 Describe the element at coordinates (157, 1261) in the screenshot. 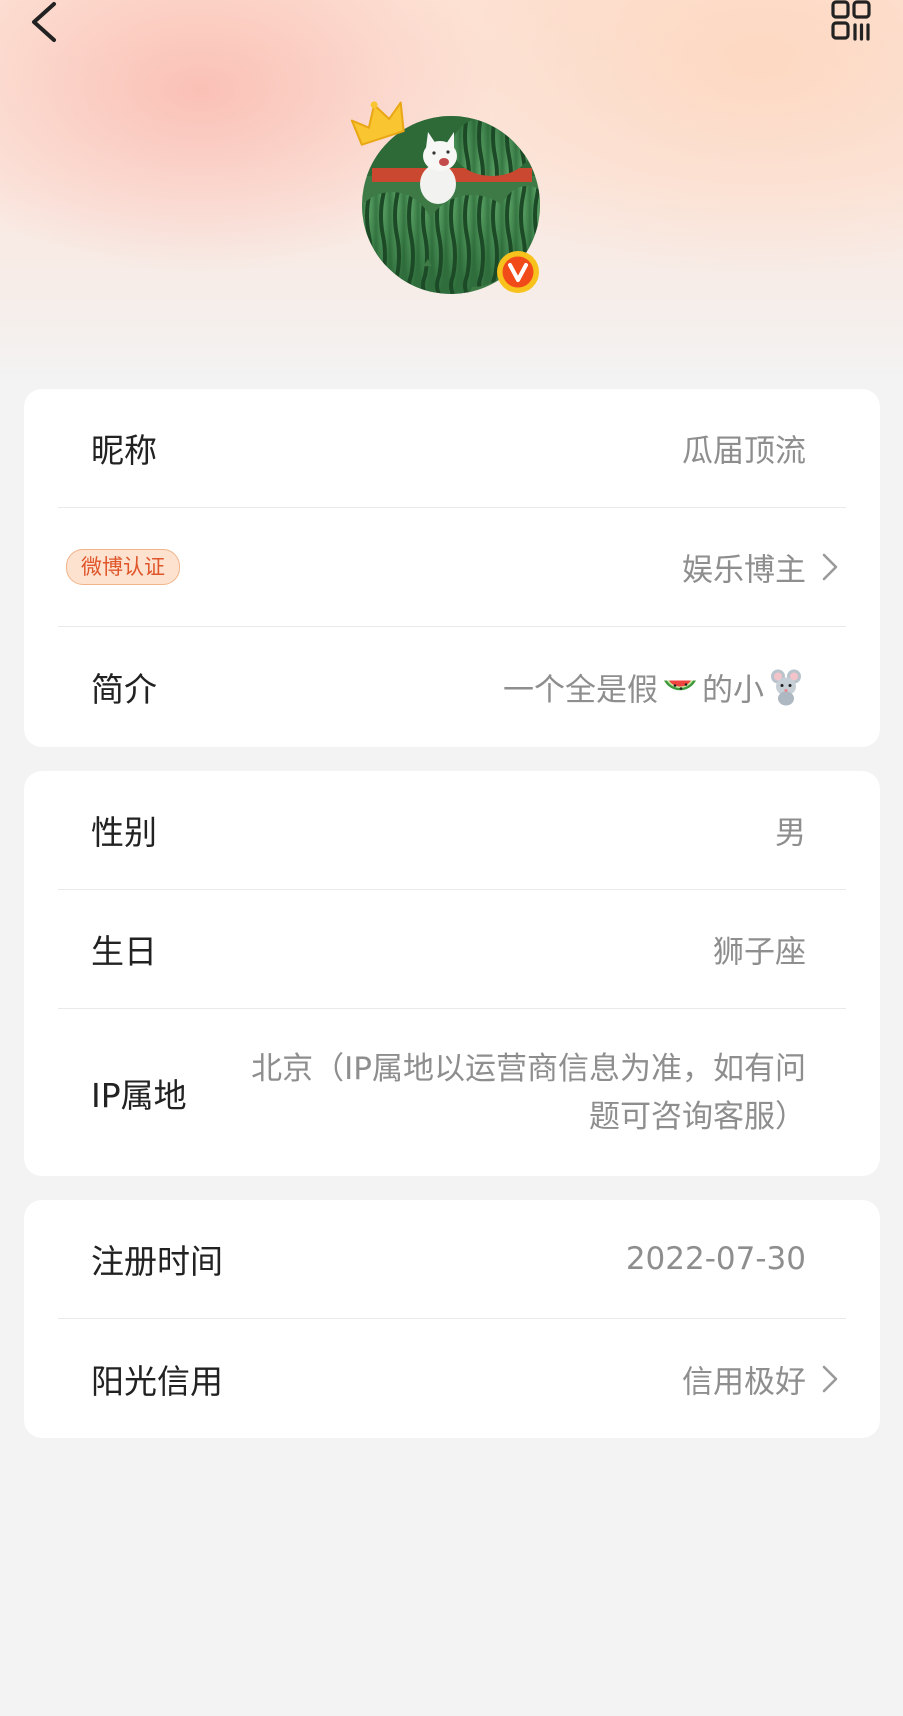

I see `register-time-label: 注册时间` at that location.